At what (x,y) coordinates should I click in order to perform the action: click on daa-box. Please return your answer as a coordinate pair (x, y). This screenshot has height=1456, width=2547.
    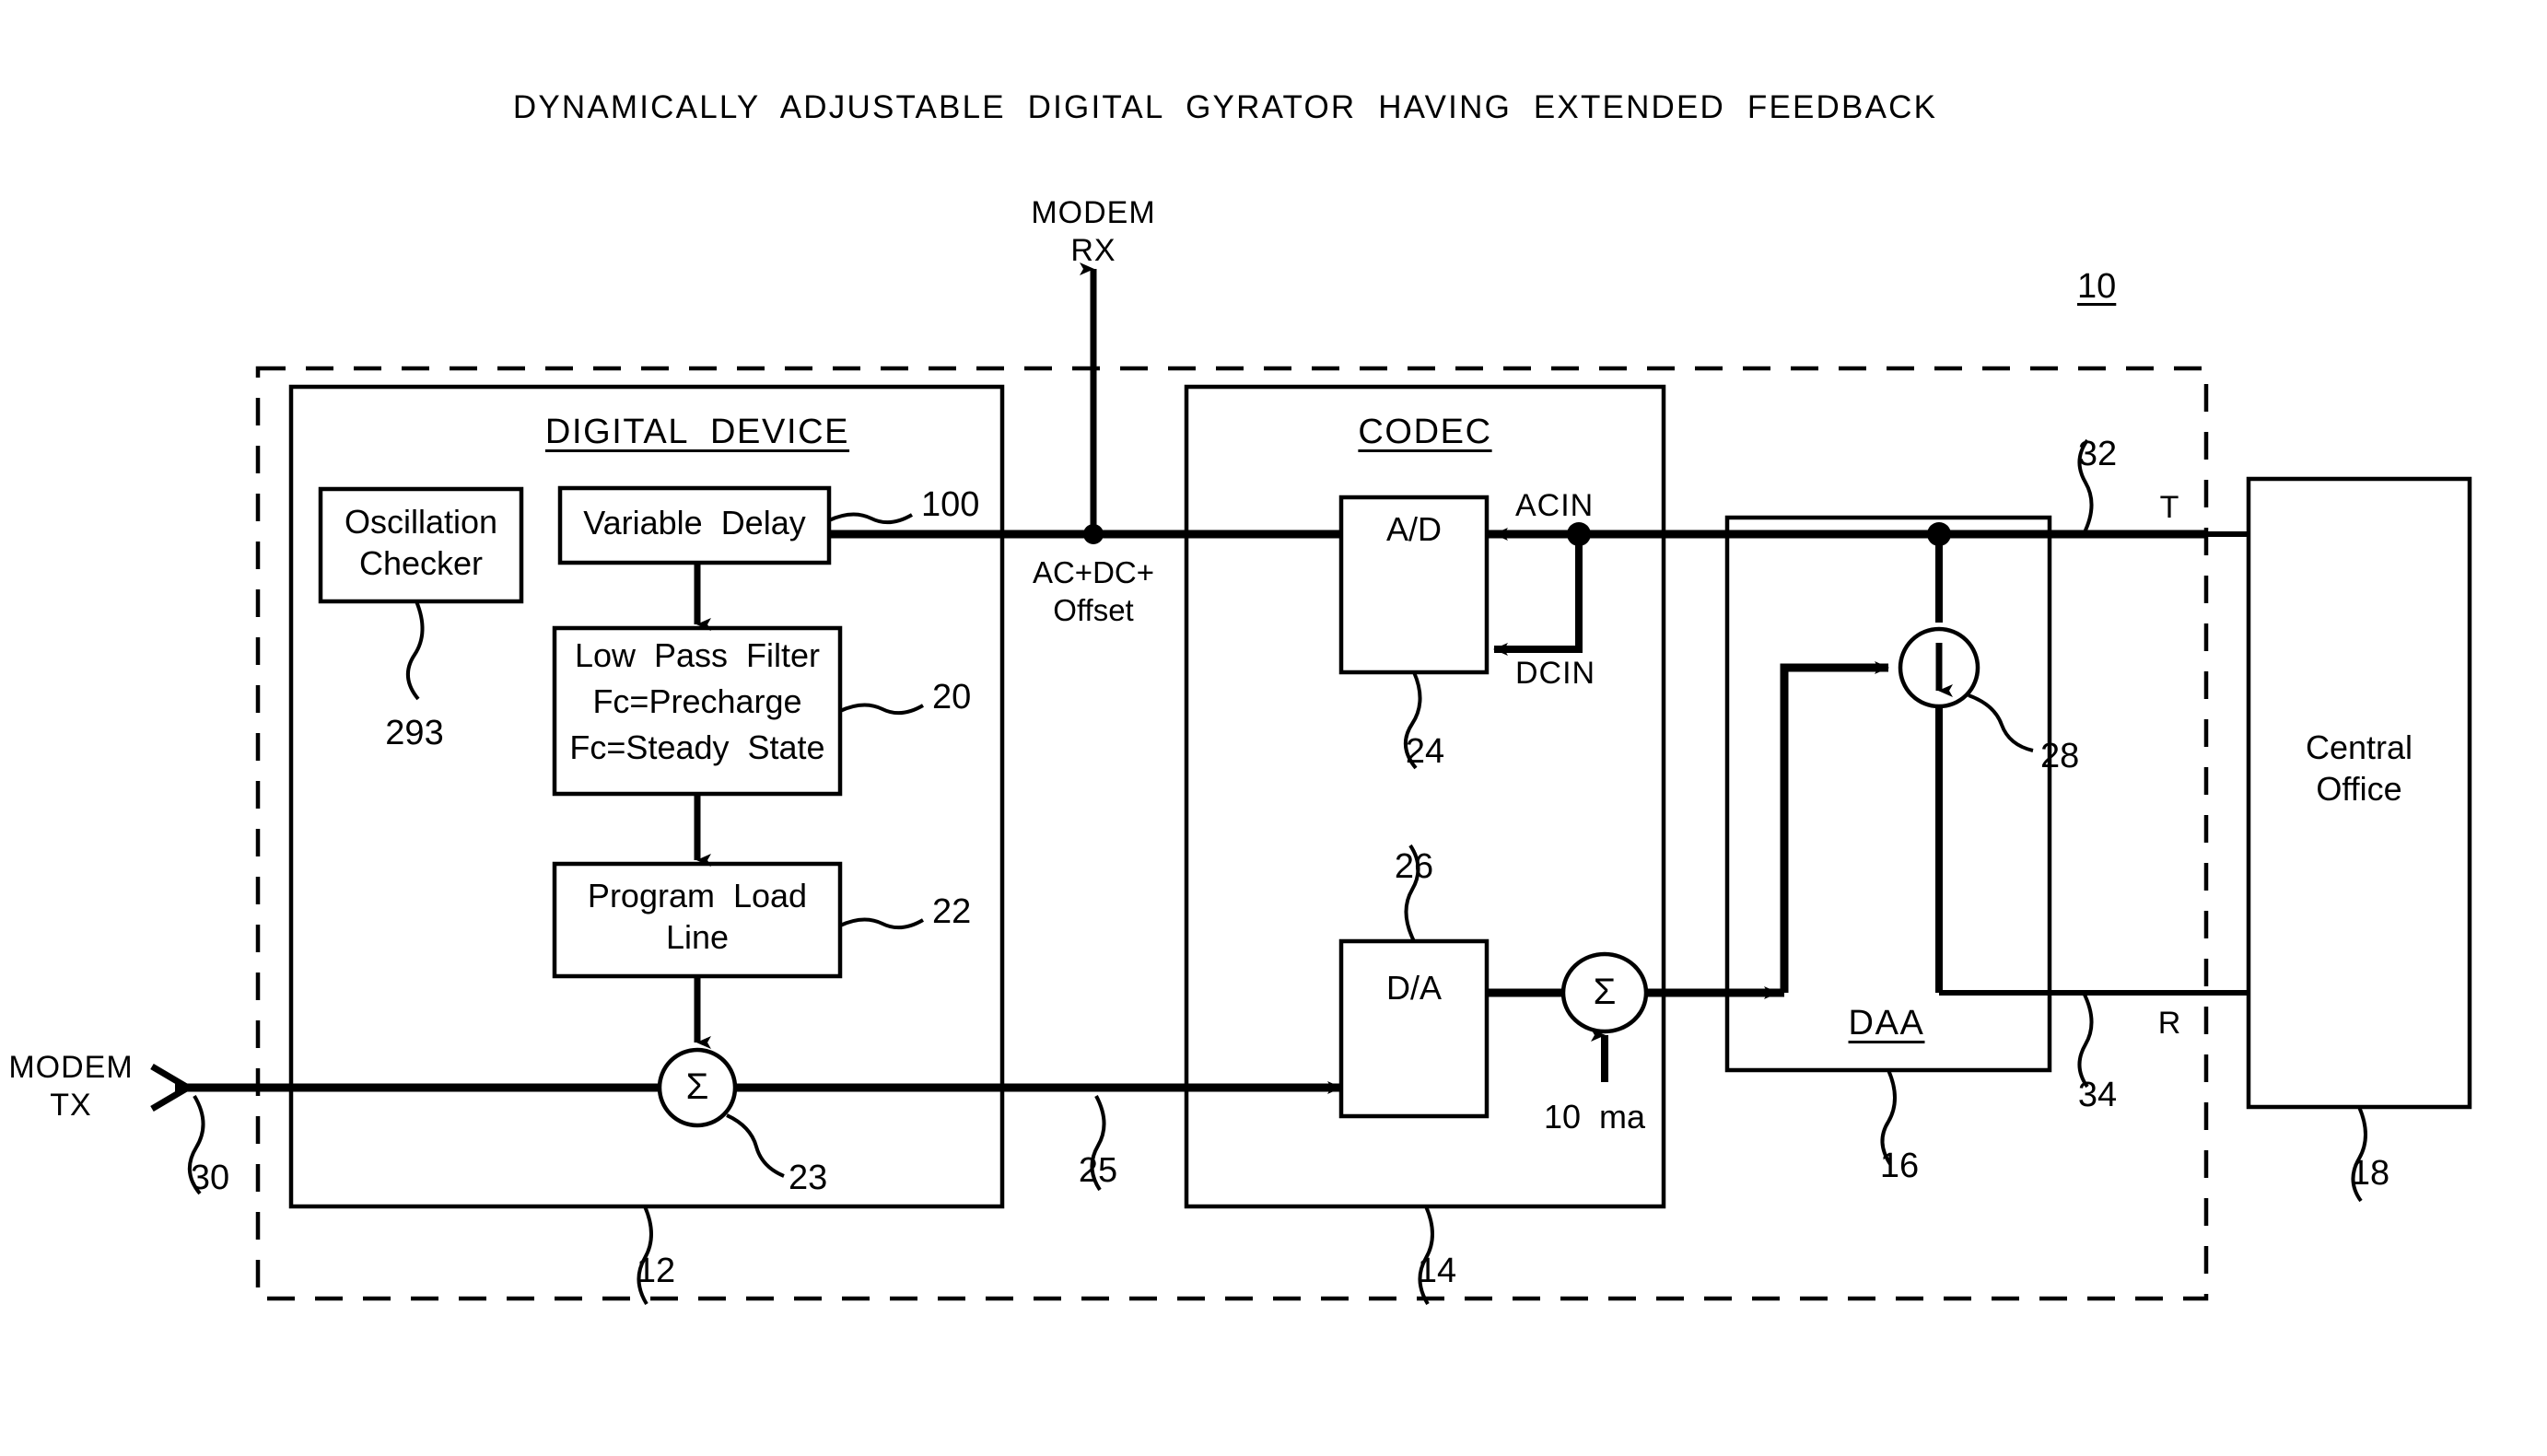
    Looking at the image, I should click on (1888, 794).